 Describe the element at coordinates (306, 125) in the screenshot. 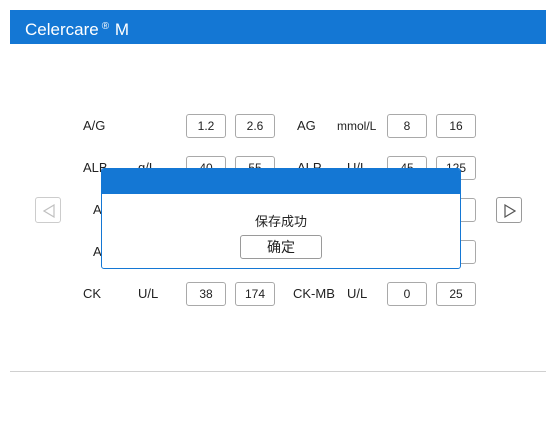

I see `param-name-ag: AG` at that location.